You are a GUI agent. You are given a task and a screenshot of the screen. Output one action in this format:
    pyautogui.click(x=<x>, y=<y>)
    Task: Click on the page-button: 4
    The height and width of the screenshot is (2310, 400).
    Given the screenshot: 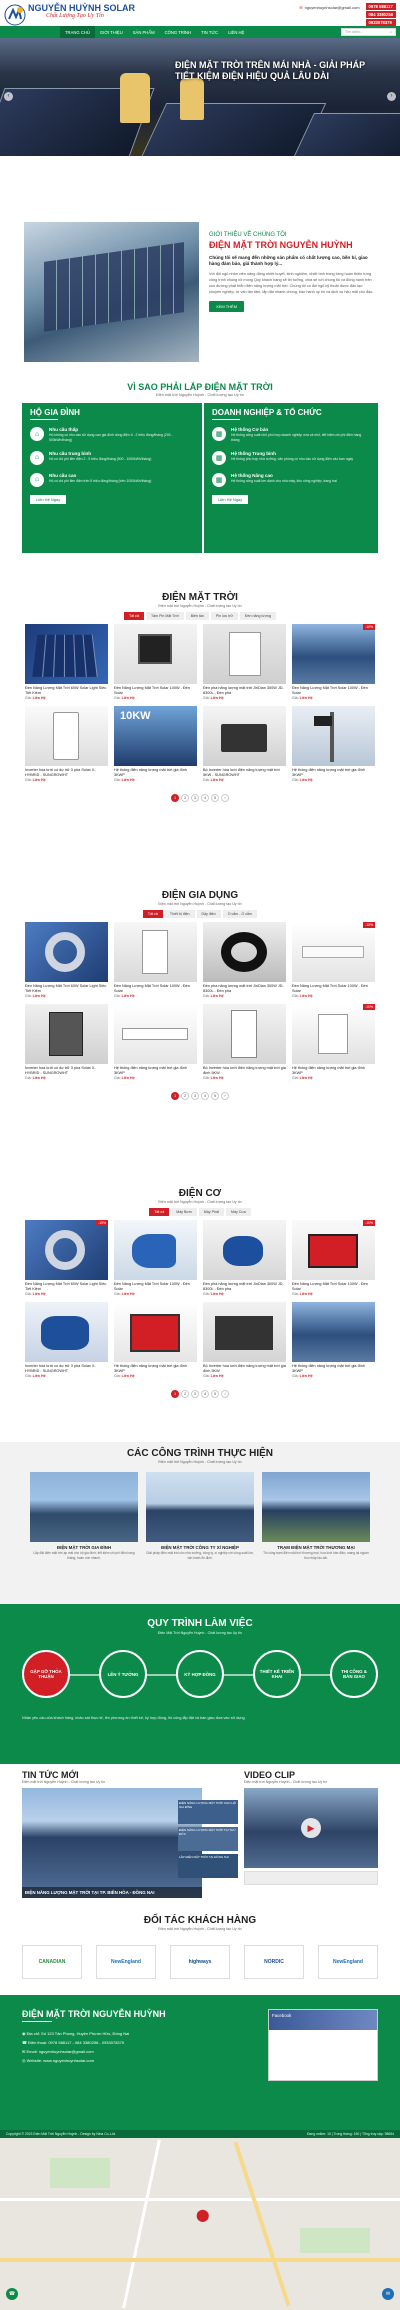 What is the action you would take?
    pyautogui.click(x=205, y=1394)
    